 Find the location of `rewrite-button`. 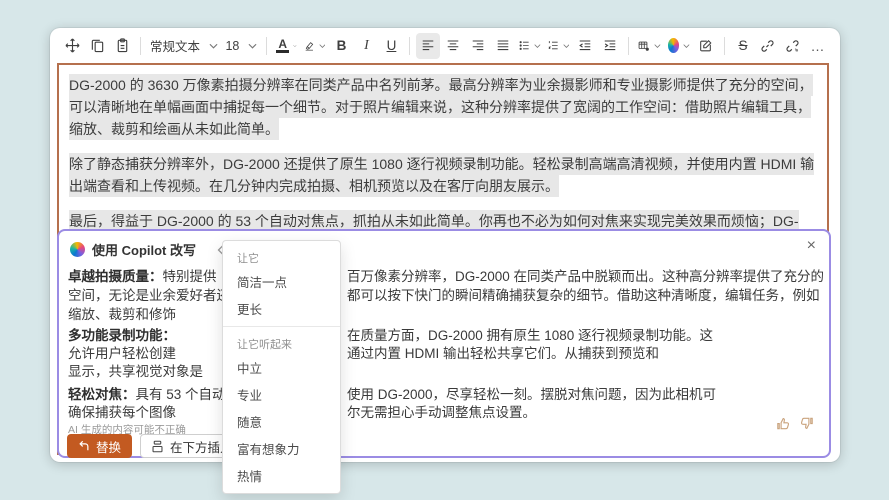

rewrite-button is located at coordinates (706, 46).